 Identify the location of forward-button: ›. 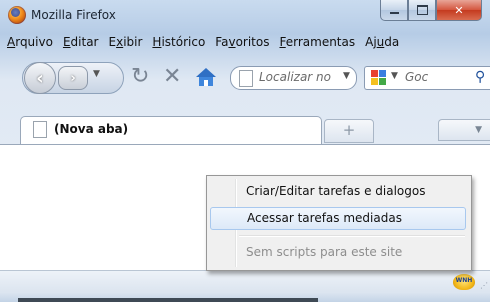
(73, 78).